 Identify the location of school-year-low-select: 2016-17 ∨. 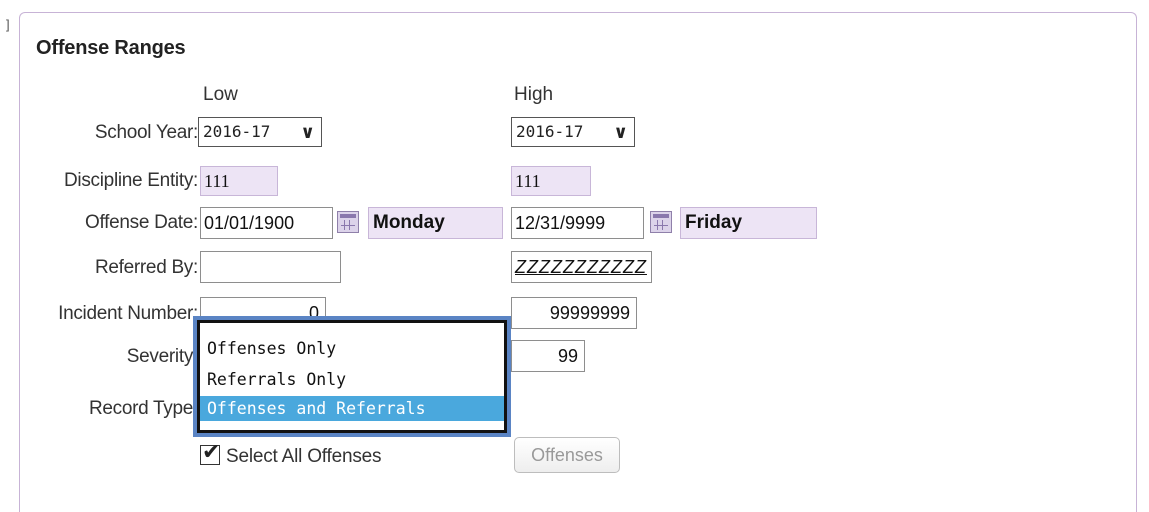
(260, 132).